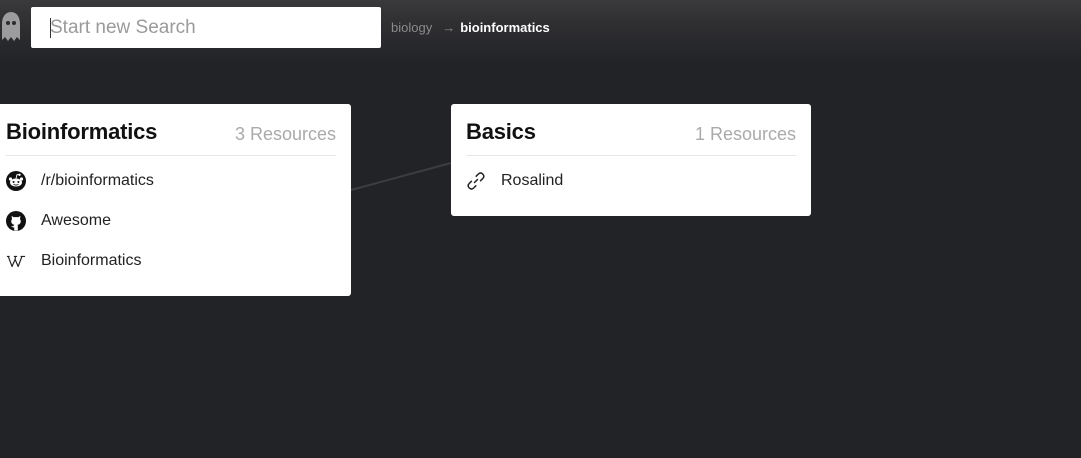 The image size is (1081, 458). Describe the element at coordinates (501, 131) in the screenshot. I see `card-title: Basics` at that location.